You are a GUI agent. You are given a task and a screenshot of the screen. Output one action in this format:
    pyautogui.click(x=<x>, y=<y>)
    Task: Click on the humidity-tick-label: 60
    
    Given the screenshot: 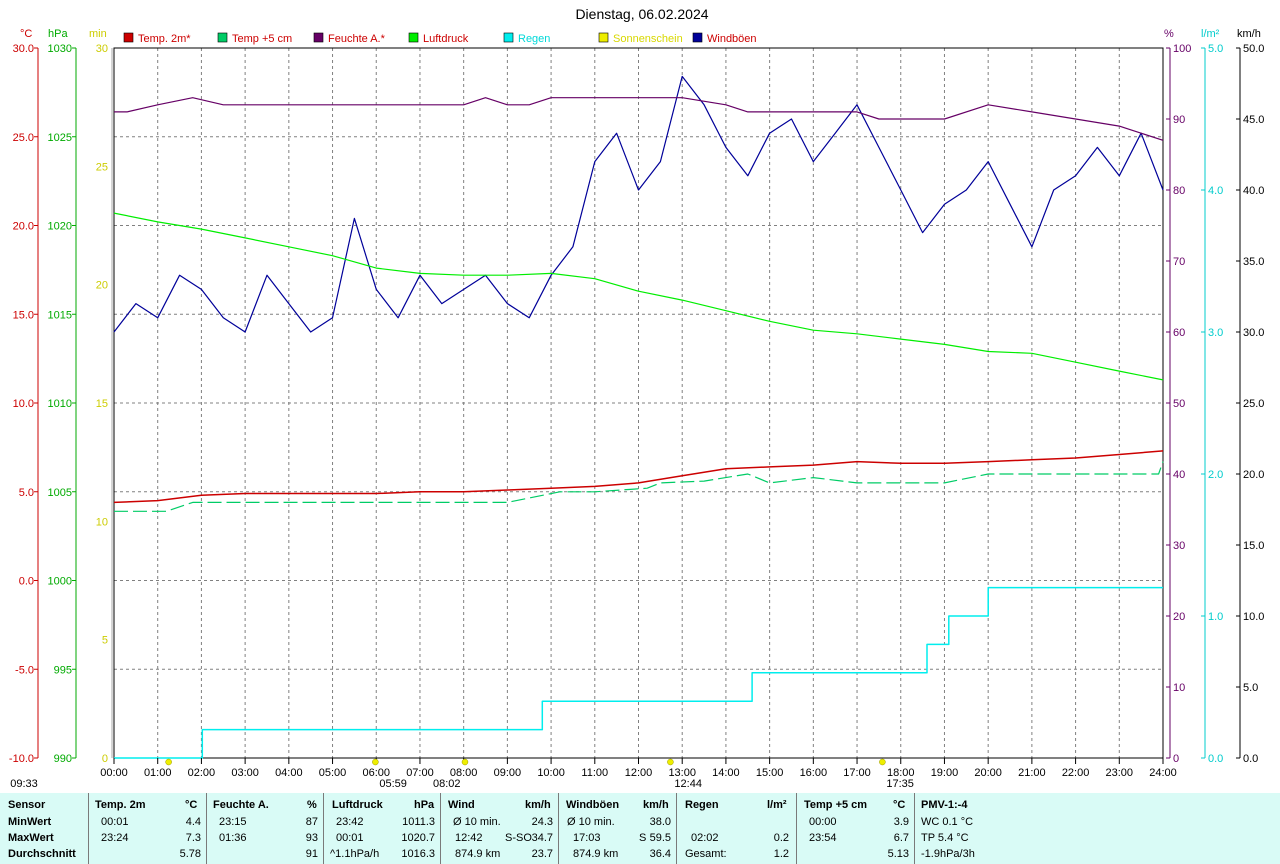 What is the action you would take?
    pyautogui.click(x=1179, y=333)
    